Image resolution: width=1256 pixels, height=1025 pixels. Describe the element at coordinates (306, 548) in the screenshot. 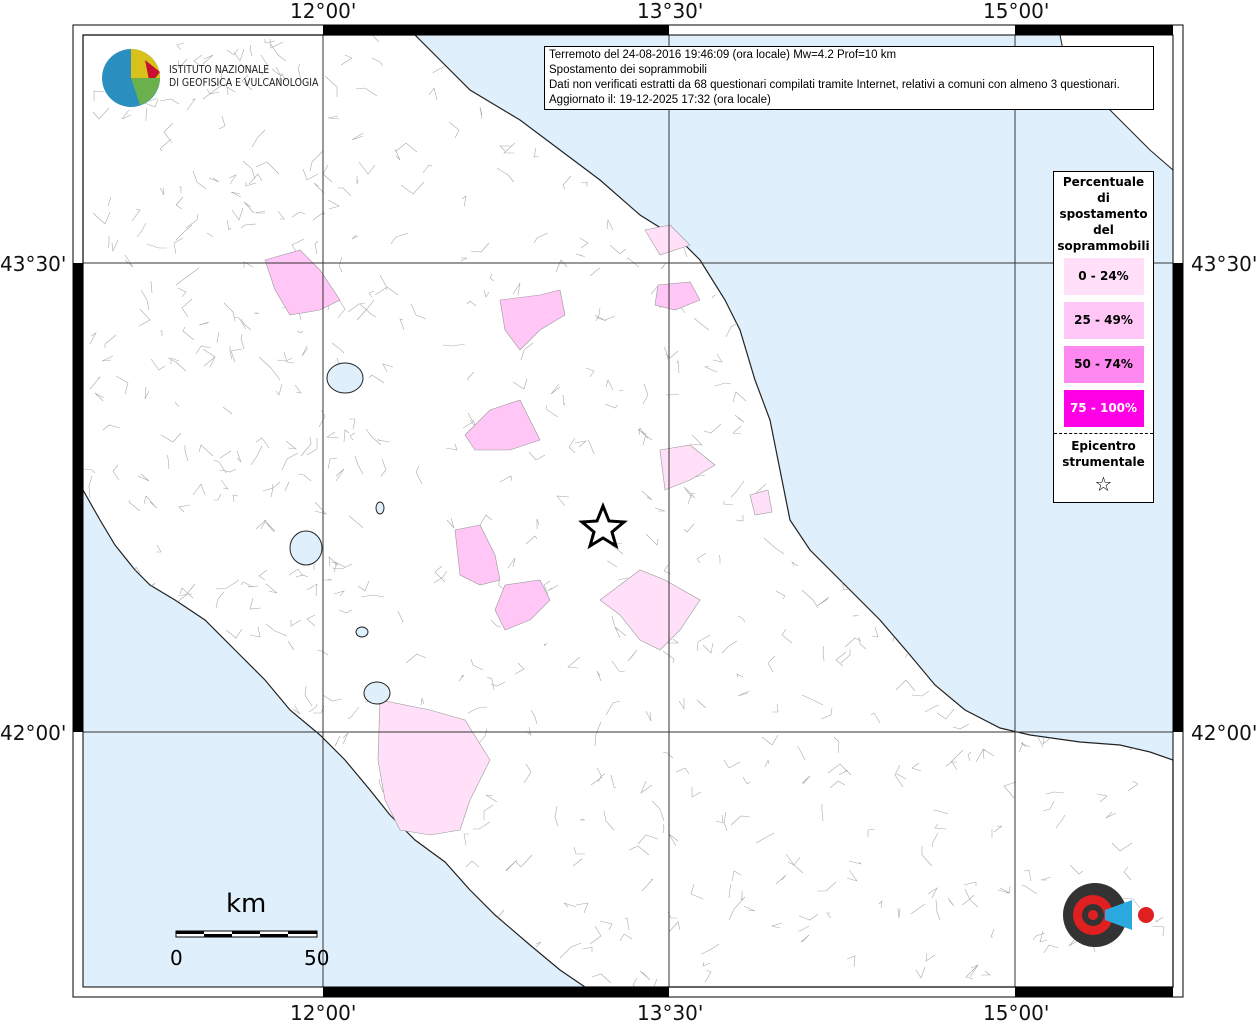

I see `lake-bolsena` at that location.